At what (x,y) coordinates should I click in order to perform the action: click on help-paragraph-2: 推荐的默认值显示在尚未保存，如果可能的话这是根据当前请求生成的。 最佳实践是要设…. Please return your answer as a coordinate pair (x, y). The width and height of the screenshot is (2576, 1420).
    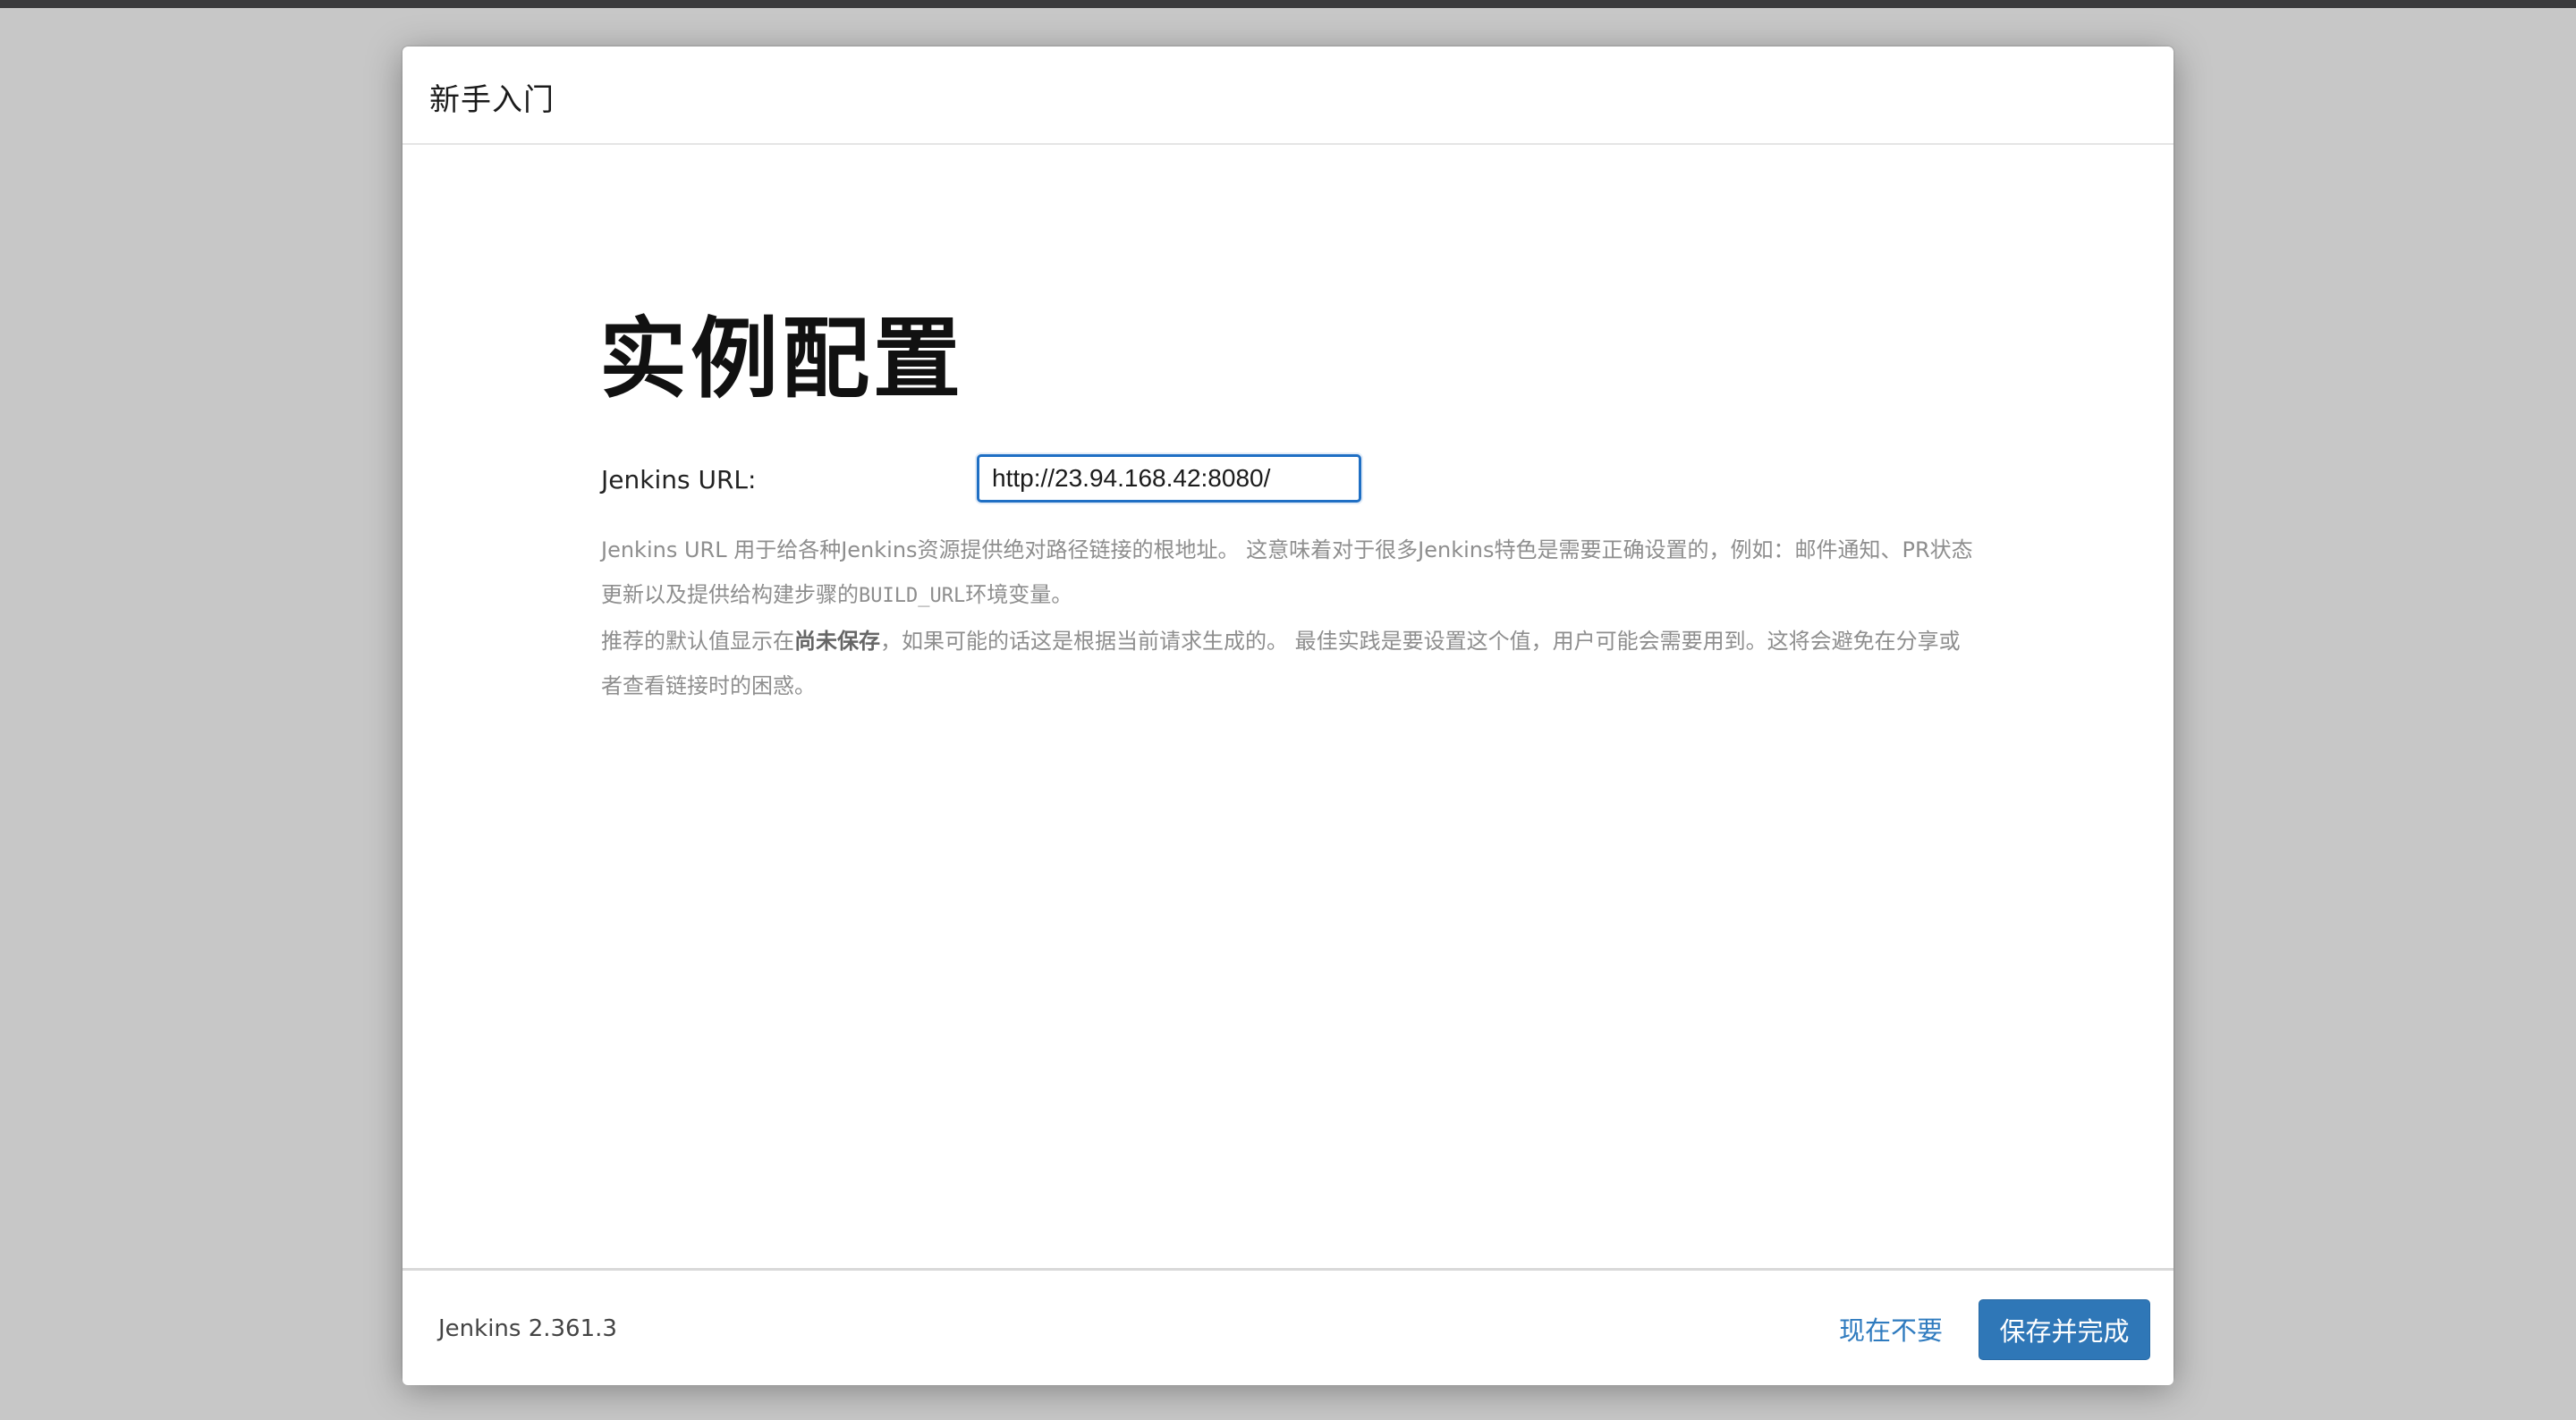
    Looking at the image, I should click on (1290, 664).